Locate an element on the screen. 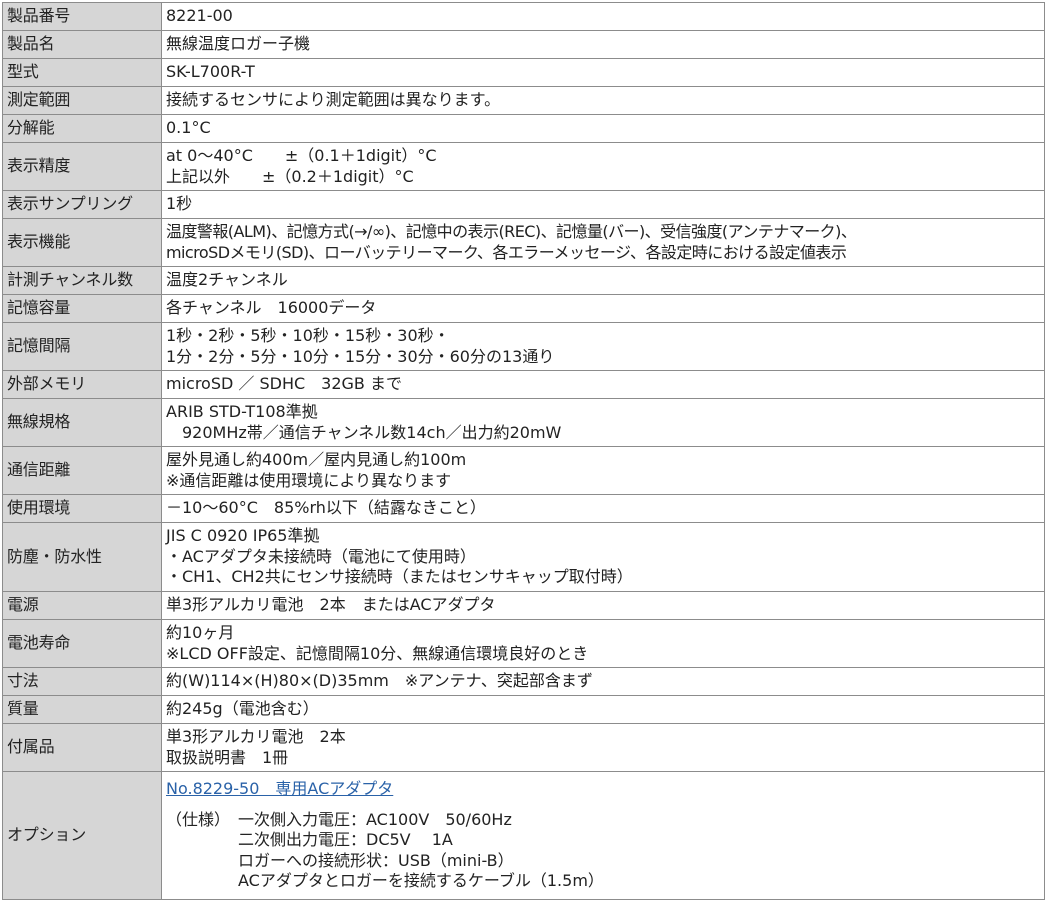 The width and height of the screenshot is (1047, 907). row-value: 単3形アルカリ電池 2本 またはACアダプタ is located at coordinates (603, 605).